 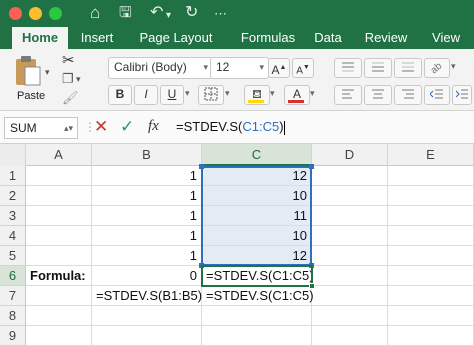 I want to click on minimize-window-button, so click(x=35, y=13).